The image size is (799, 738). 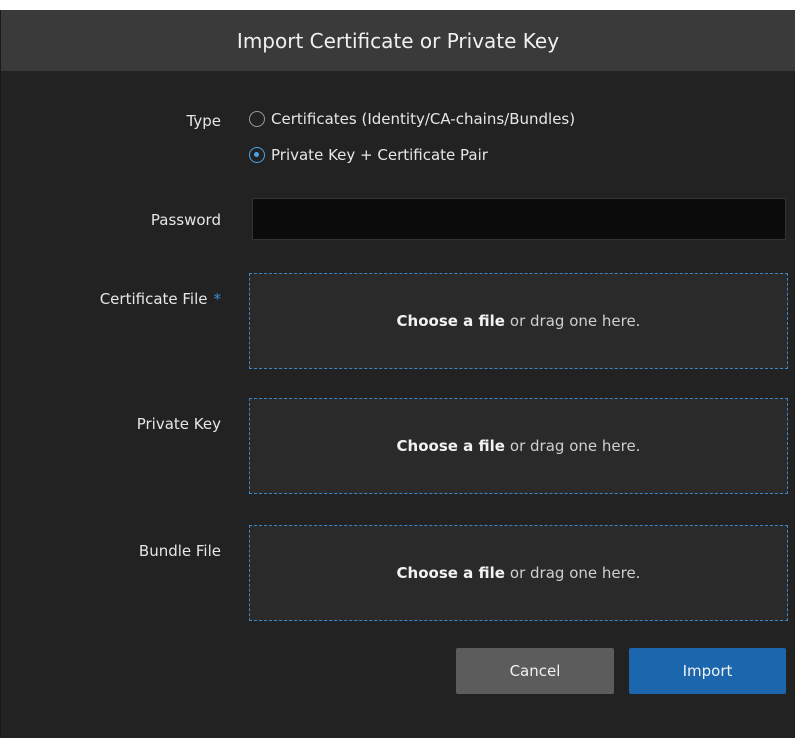 I want to click on radio-unchecked-icon, so click(x=257, y=119).